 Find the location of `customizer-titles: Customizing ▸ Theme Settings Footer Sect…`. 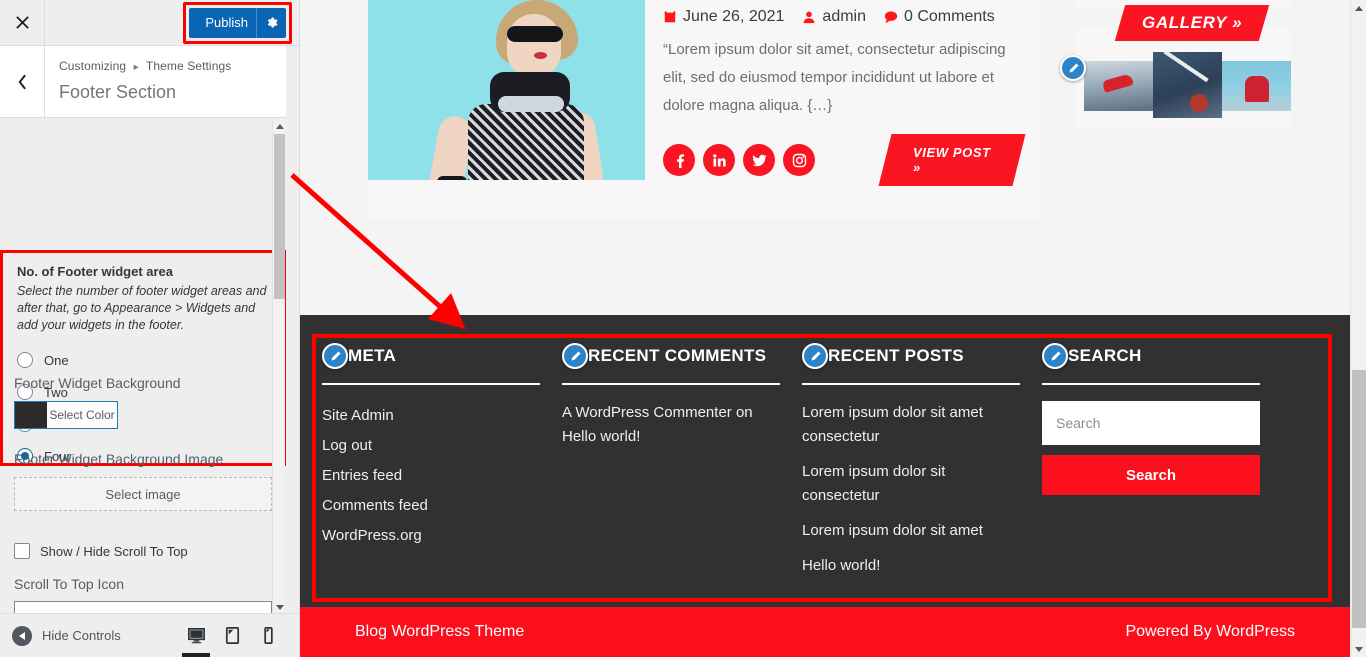

customizer-titles: Customizing ▸ Theme Settings Footer Sect… is located at coordinates (138, 81).